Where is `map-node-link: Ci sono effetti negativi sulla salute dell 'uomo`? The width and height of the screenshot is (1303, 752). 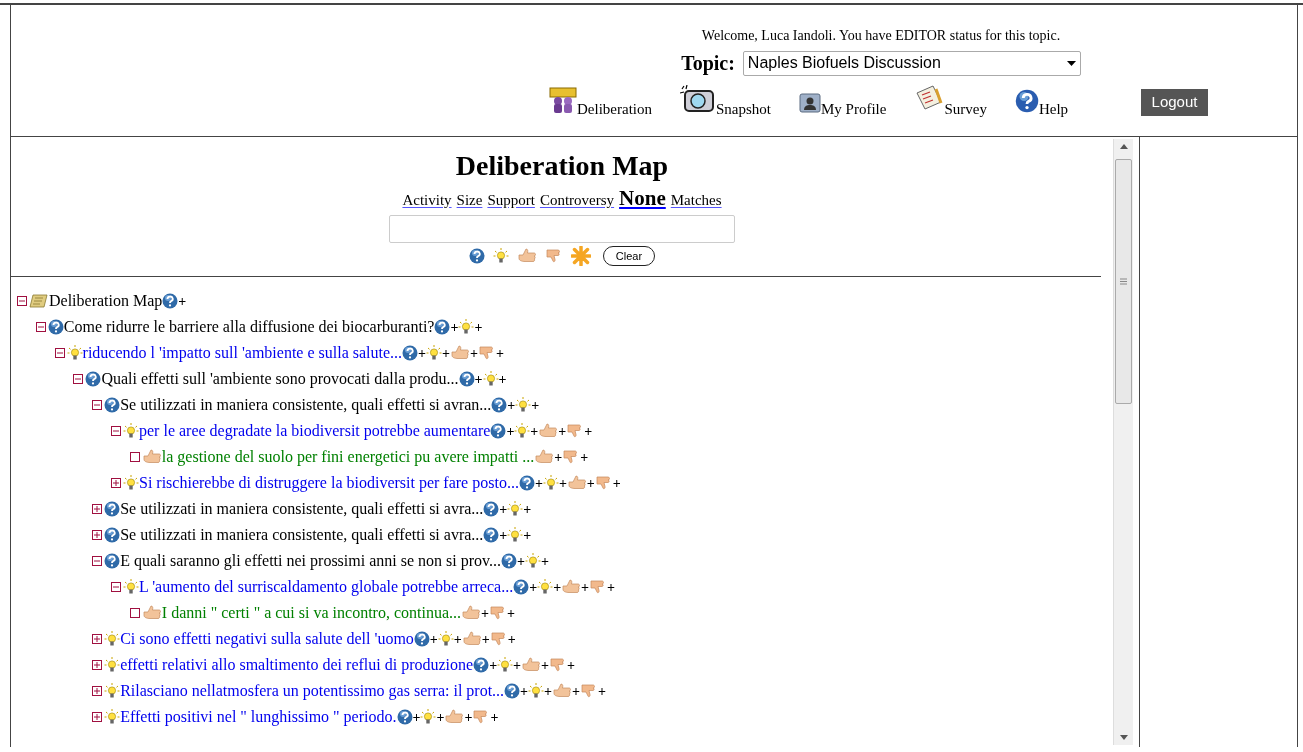
map-node-link: Ci sono effetti negativi sulla salute dell 'uomo is located at coordinates (267, 639).